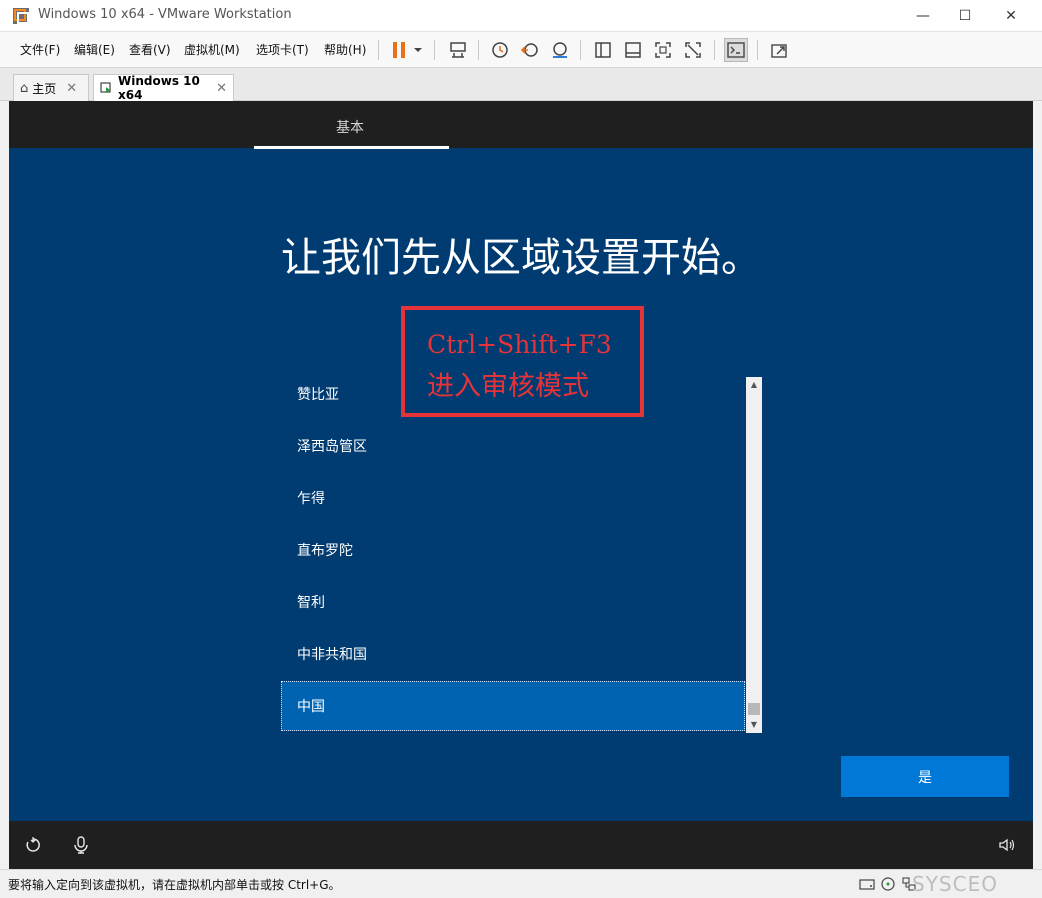  I want to click on menu-help: 帮助(H), so click(345, 49).